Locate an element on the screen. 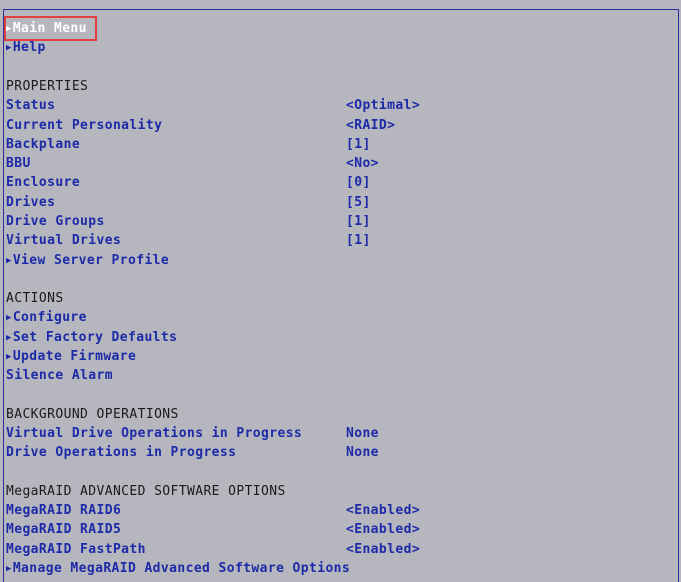 The width and height of the screenshot is (681, 582). fastpath-value: <Enabled> is located at coordinates (383, 550).